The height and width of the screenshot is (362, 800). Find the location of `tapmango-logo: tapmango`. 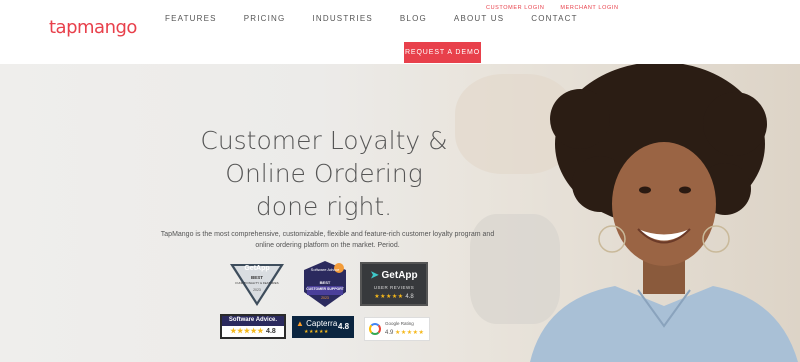

tapmango-logo: tapmango is located at coordinates (93, 27).